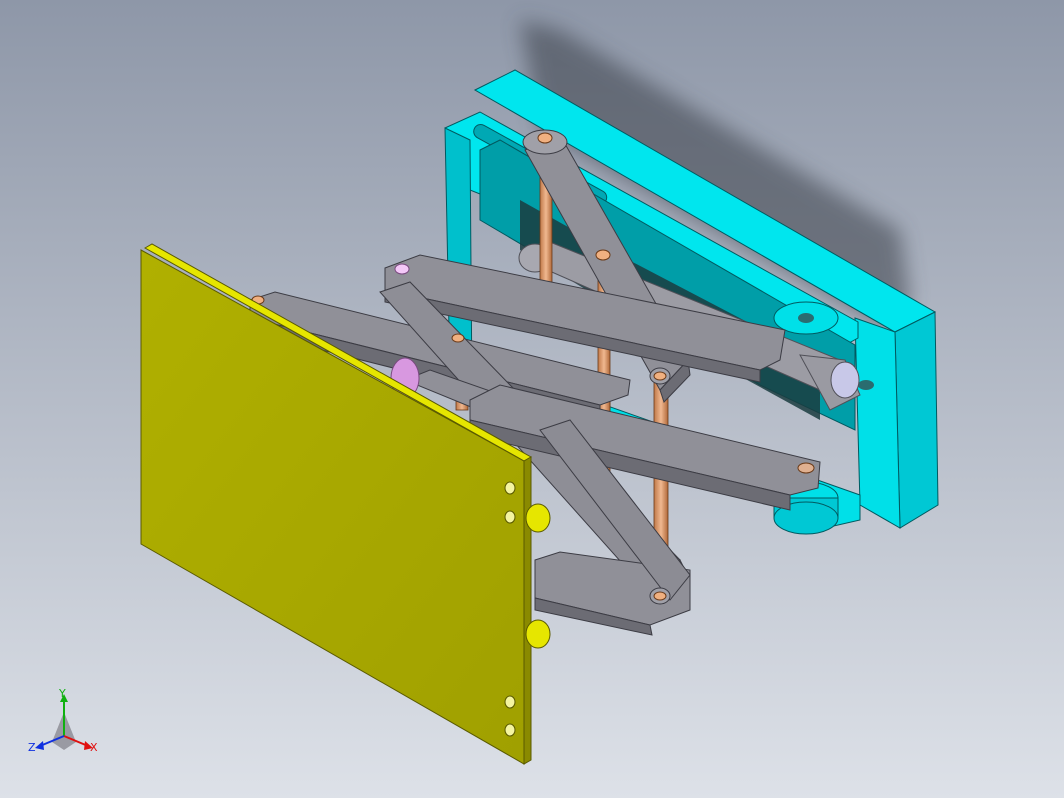  Describe the element at coordinates (32, 747) in the screenshot. I see `z-axis-label: Z` at that location.